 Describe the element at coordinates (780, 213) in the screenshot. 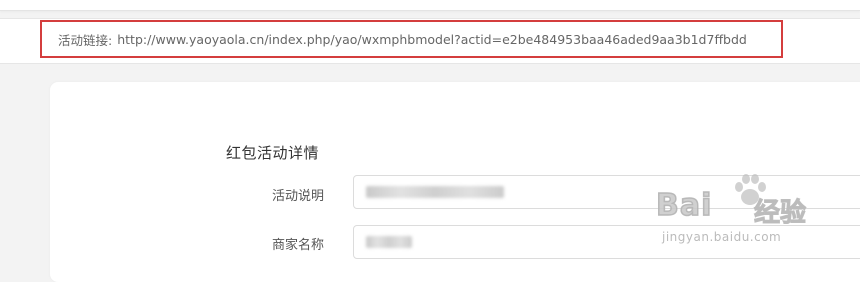

I see `watermark-brand-suffix: 经验` at that location.